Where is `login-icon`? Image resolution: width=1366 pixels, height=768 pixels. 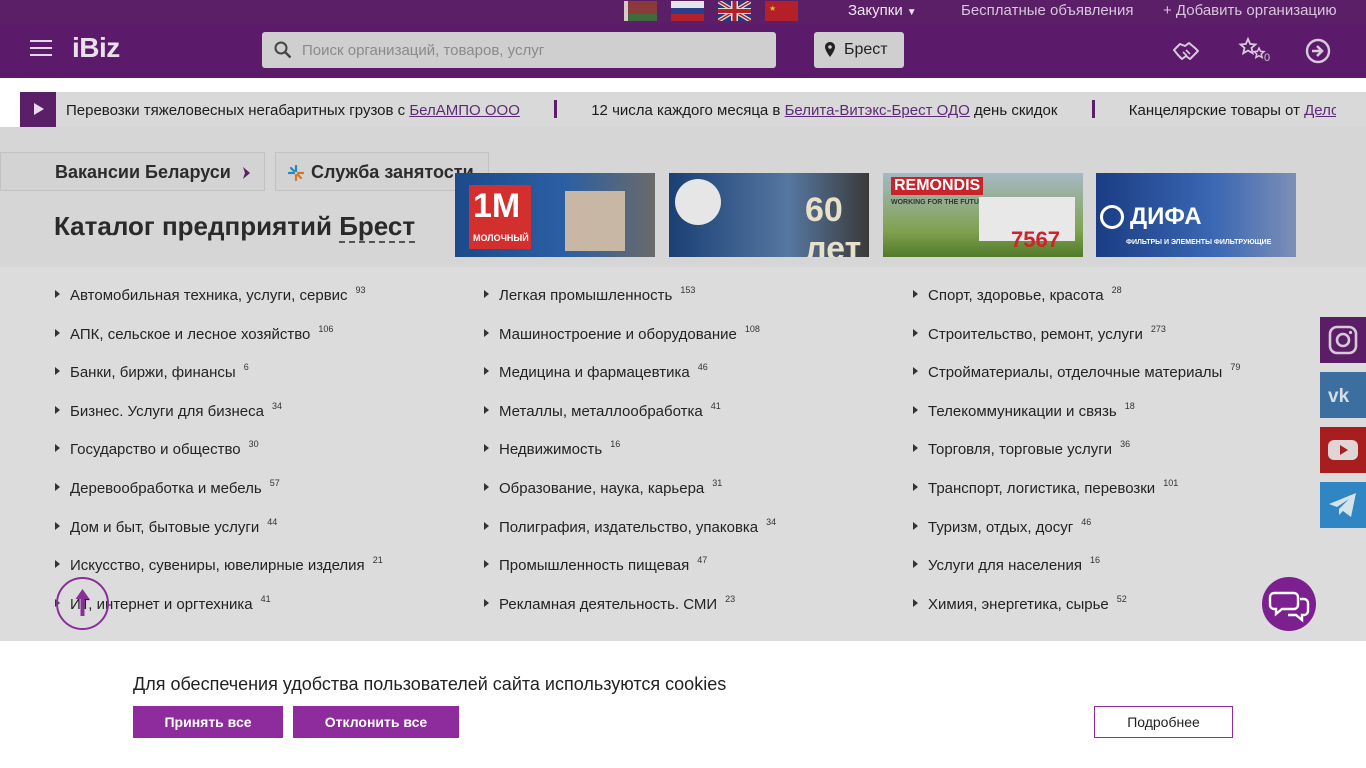 login-icon is located at coordinates (1318, 51).